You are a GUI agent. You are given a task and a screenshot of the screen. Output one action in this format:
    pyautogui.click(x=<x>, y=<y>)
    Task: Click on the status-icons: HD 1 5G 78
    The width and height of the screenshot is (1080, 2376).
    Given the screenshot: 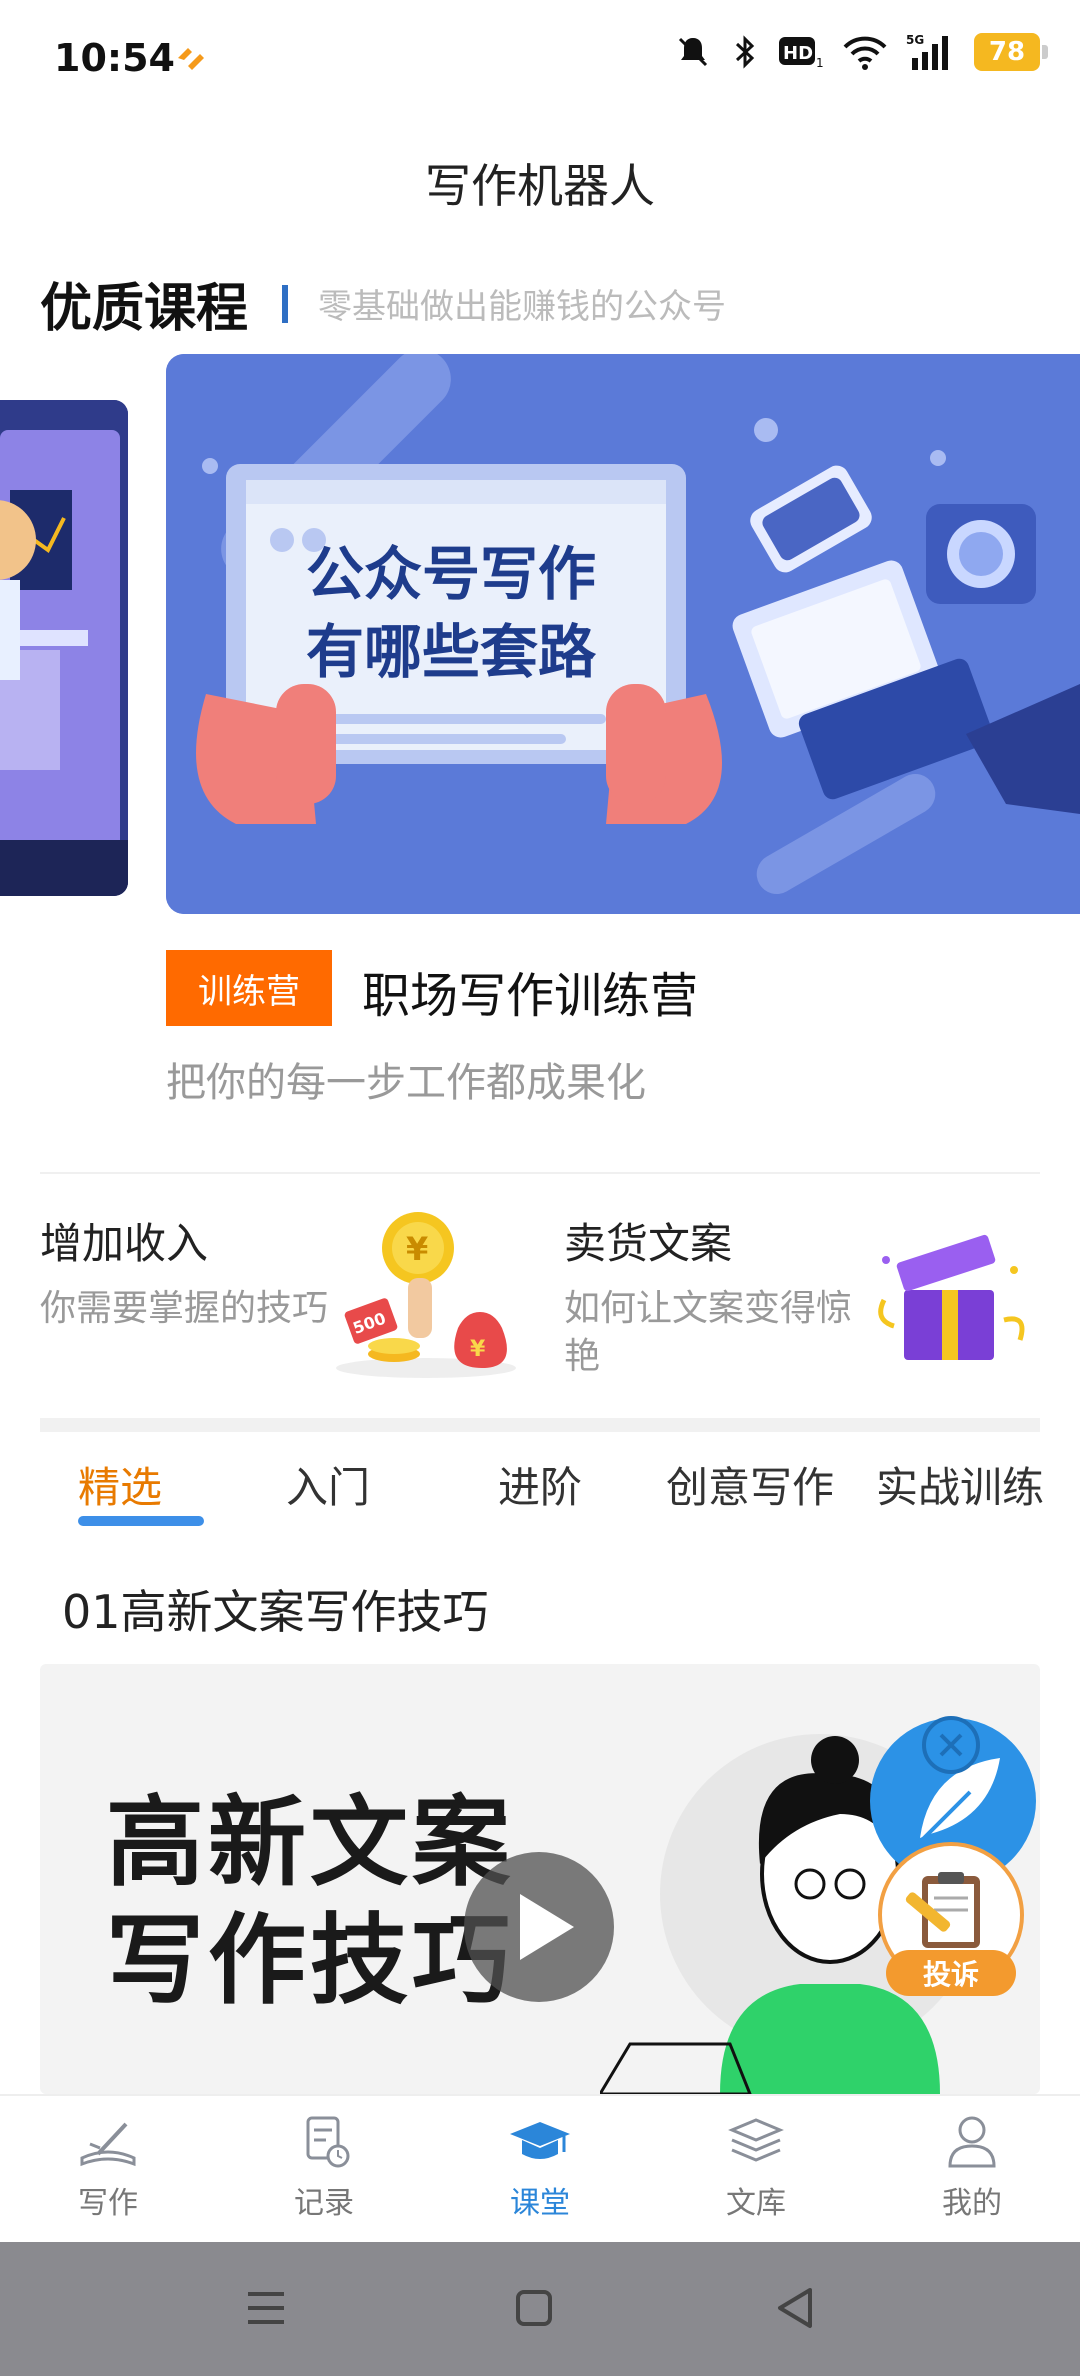 What is the action you would take?
    pyautogui.click(x=861, y=52)
    